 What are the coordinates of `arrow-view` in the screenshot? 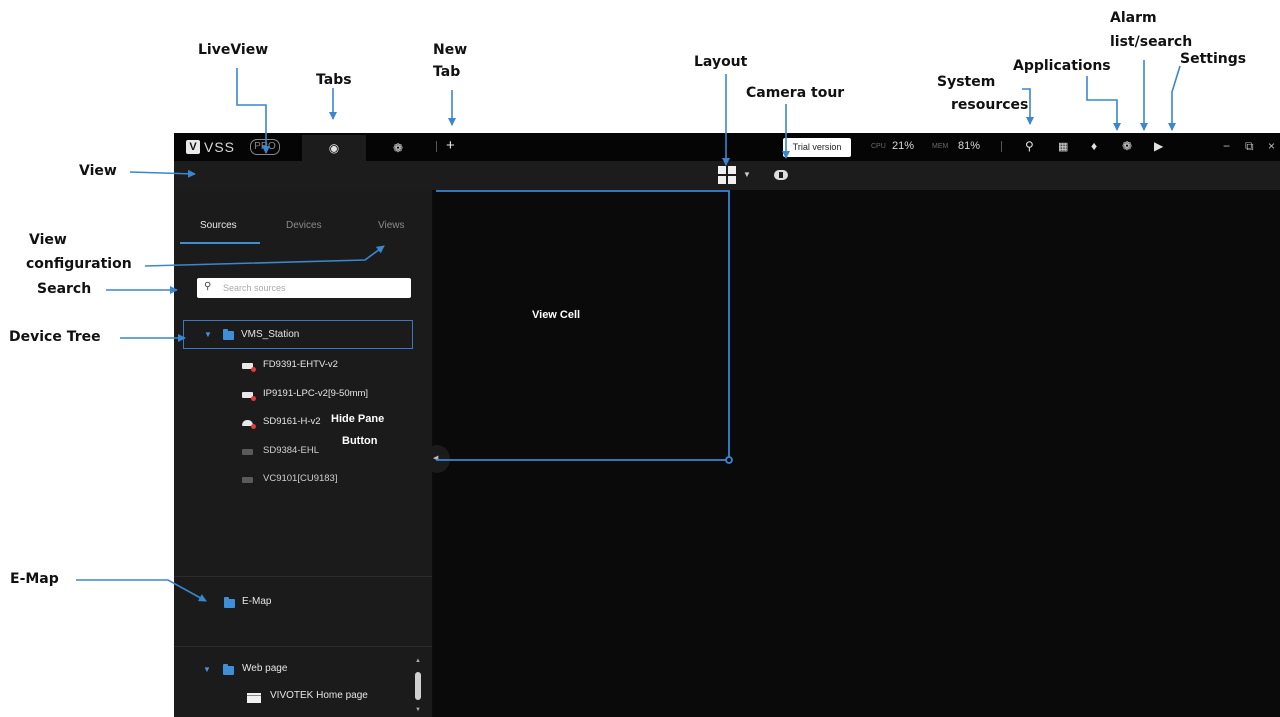 It's located at (162, 173).